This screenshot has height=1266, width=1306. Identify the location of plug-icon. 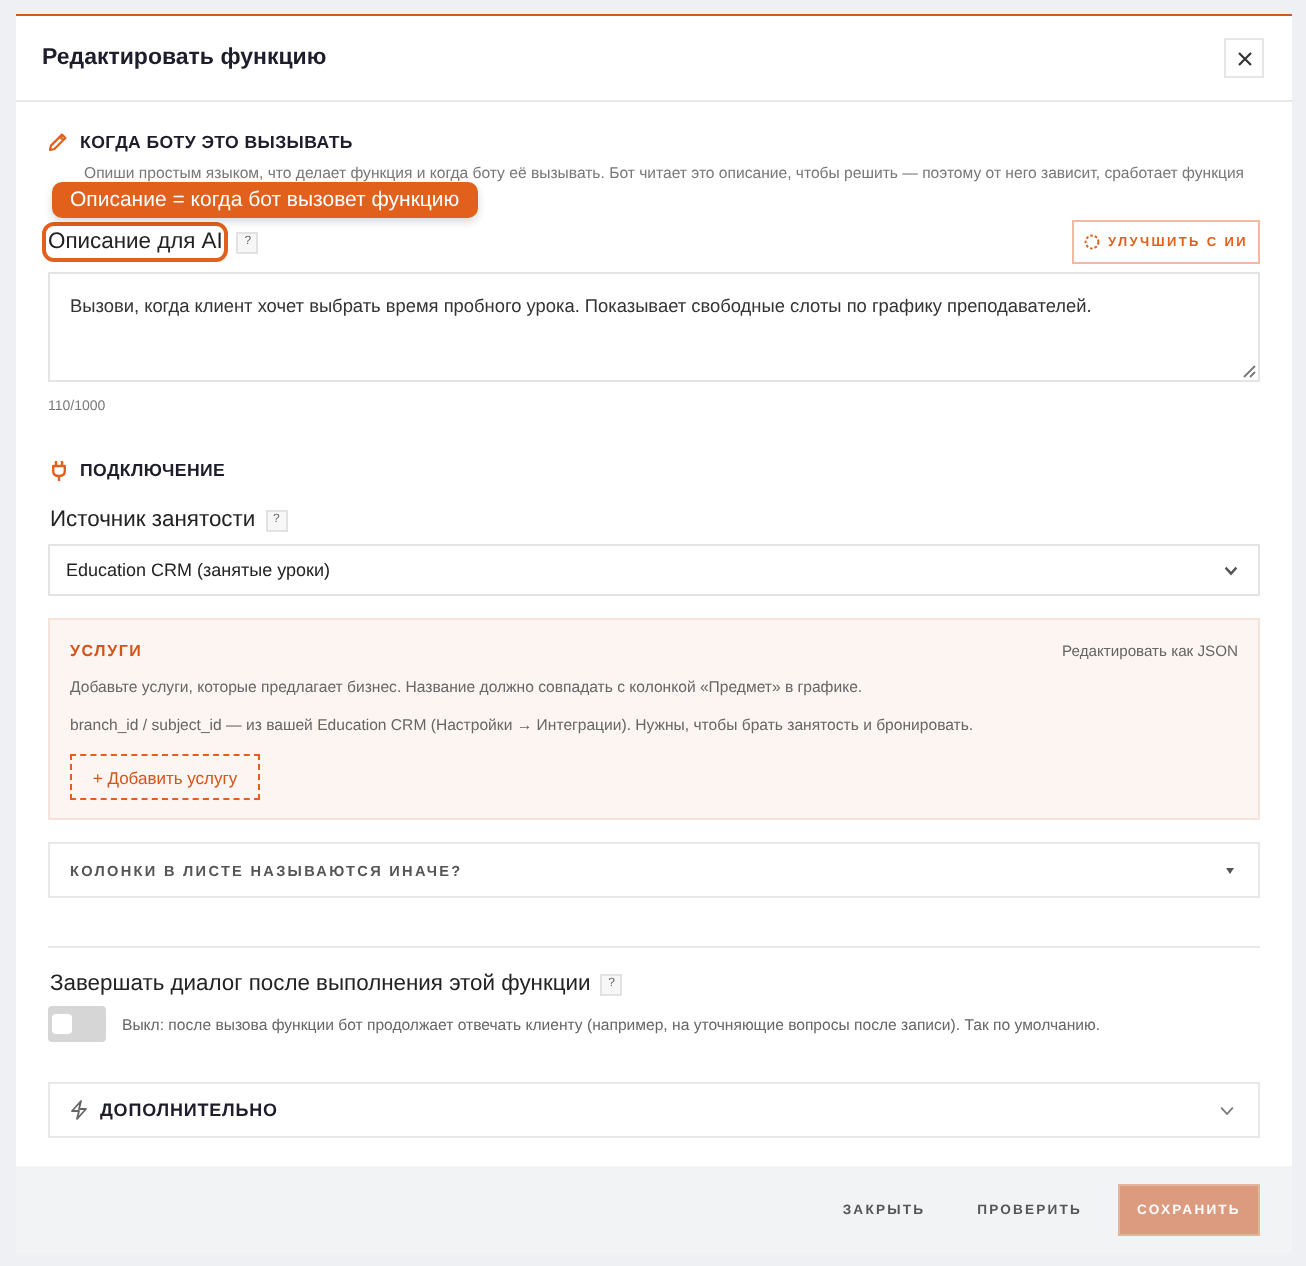
(59, 470).